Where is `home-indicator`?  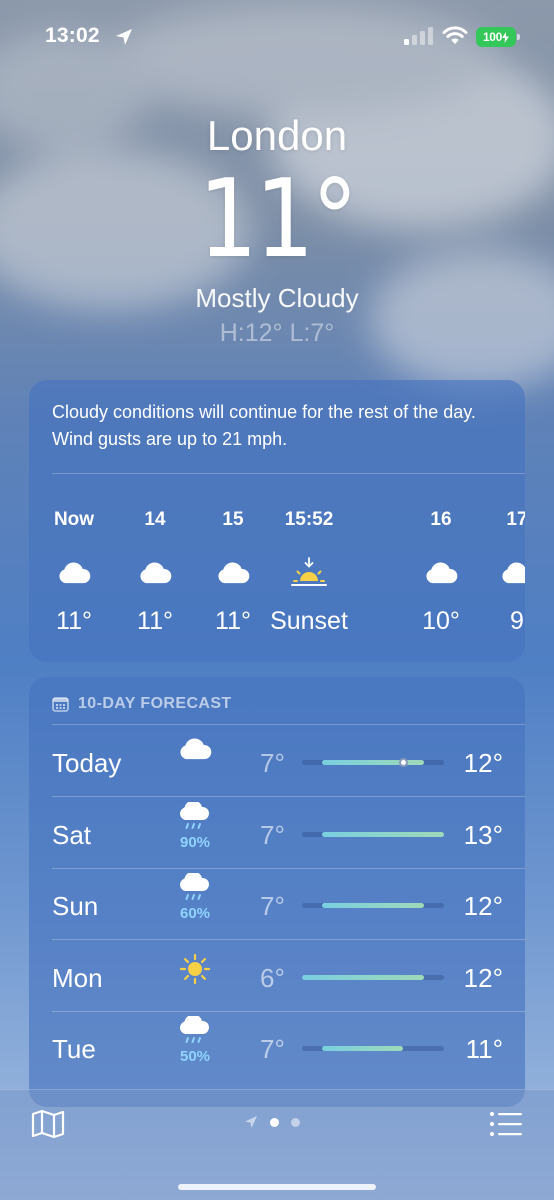
home-indicator is located at coordinates (277, 1187).